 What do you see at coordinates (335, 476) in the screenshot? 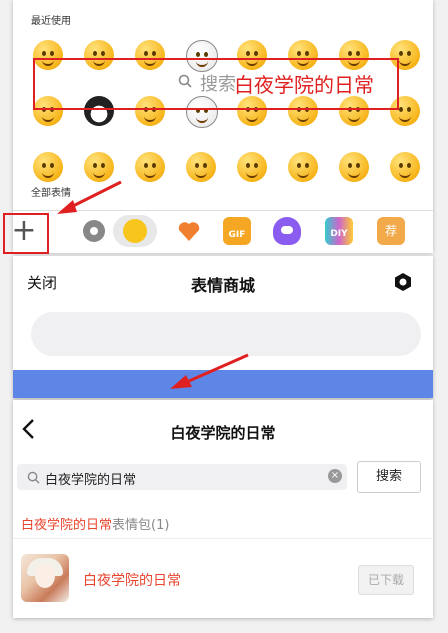
I see `clear-icon: ×` at bounding box center [335, 476].